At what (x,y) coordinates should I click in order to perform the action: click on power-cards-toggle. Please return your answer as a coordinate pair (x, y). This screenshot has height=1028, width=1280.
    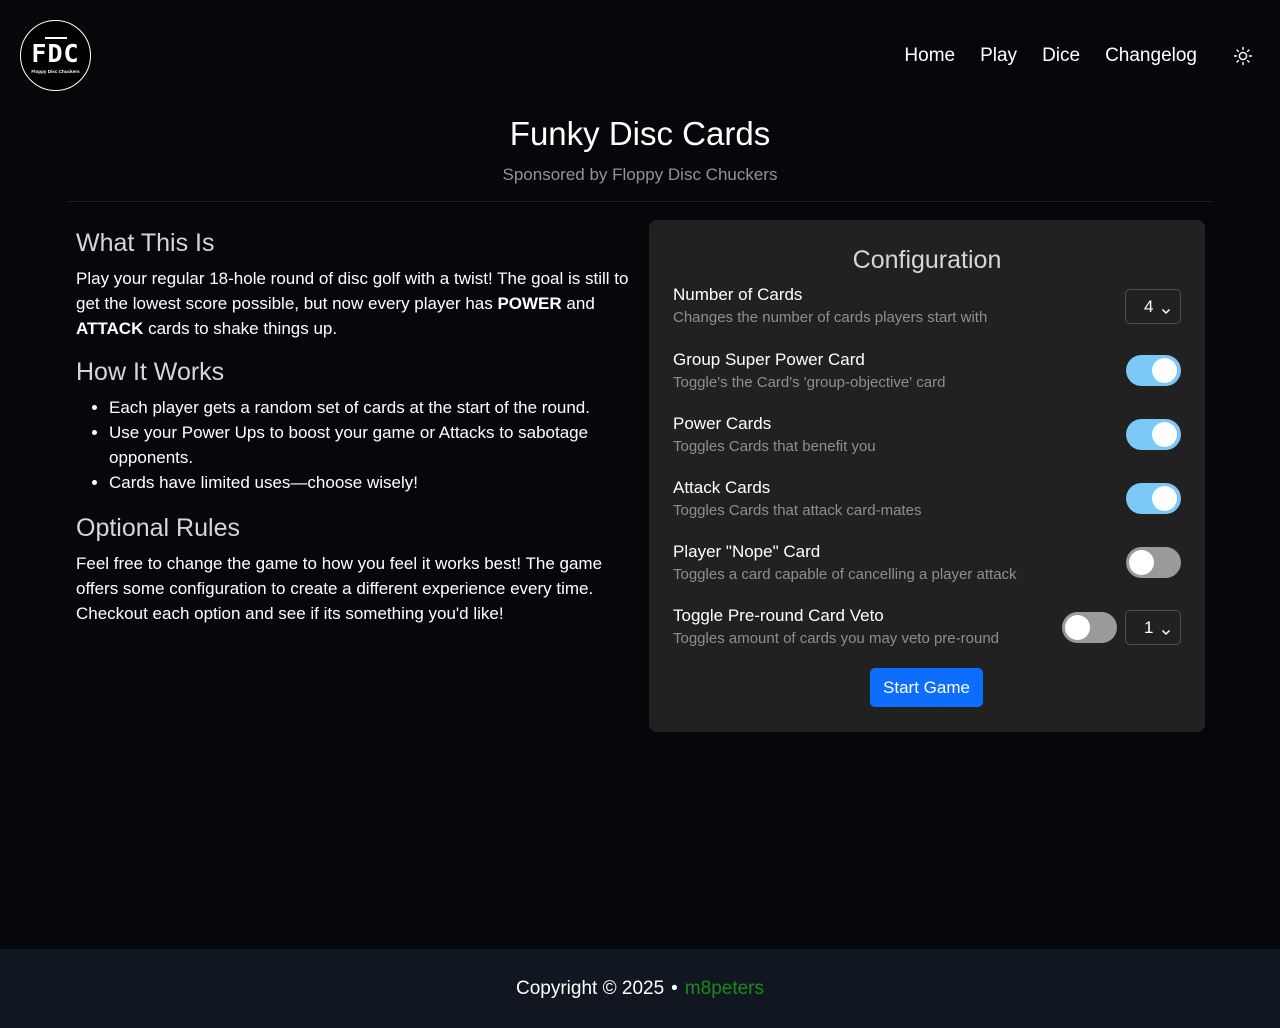
    Looking at the image, I should click on (1153, 434).